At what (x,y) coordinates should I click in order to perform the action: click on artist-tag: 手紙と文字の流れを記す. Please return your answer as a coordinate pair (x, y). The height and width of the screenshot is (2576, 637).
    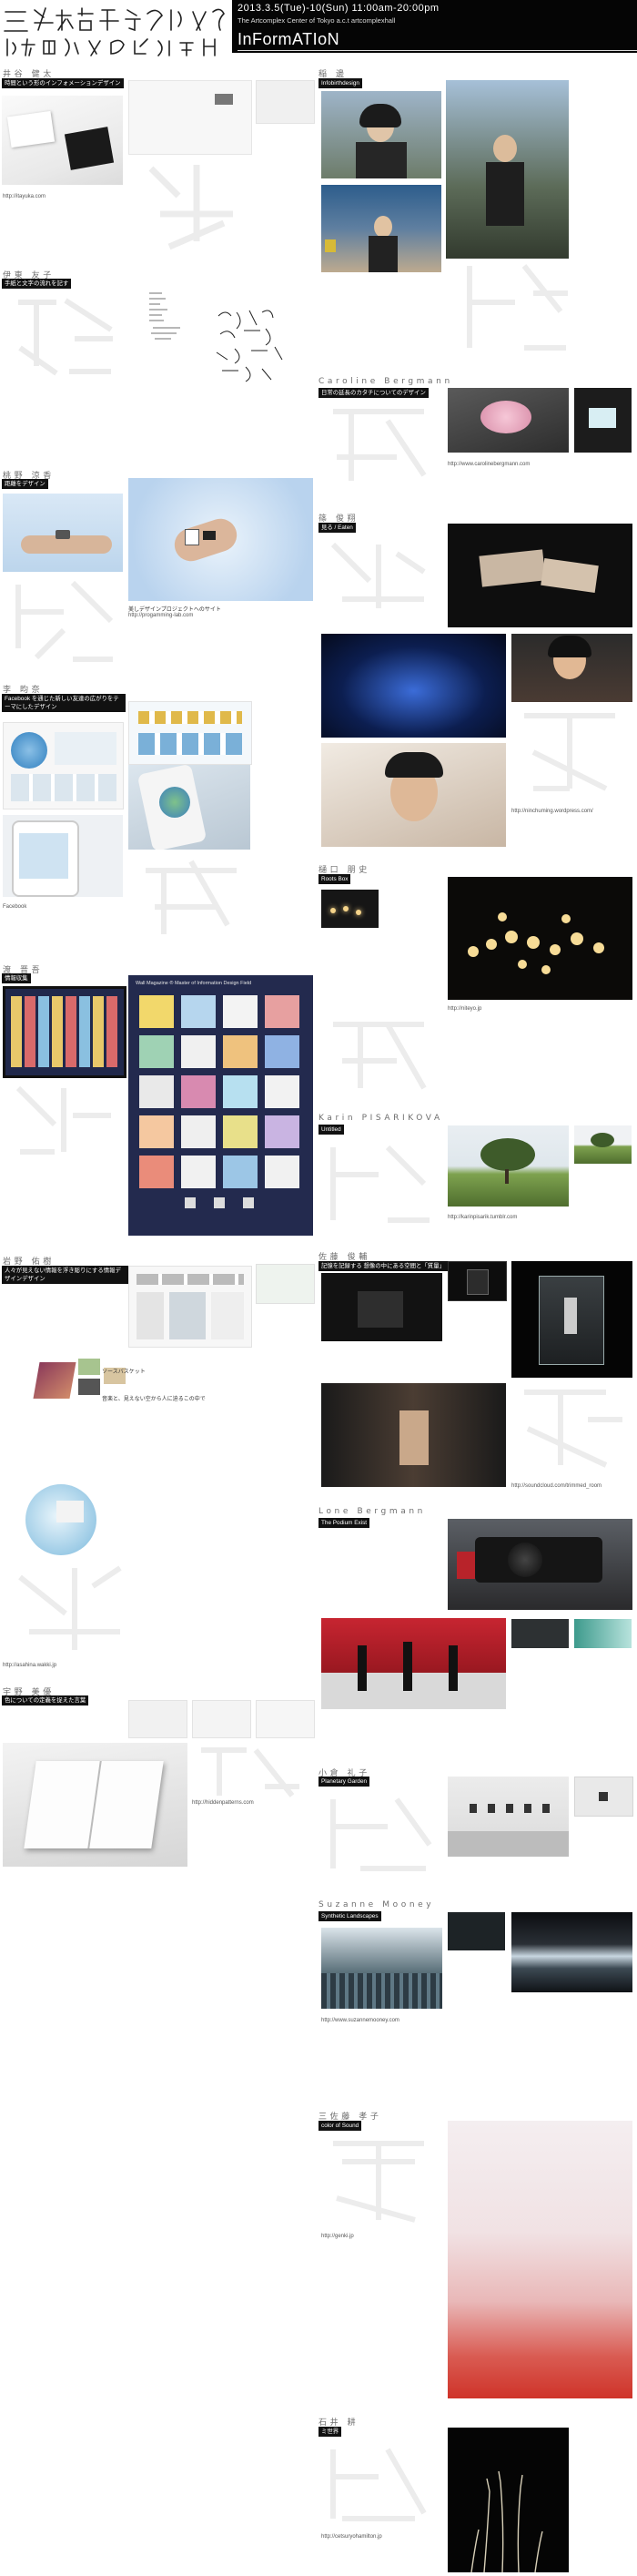
    Looking at the image, I should click on (37, 284).